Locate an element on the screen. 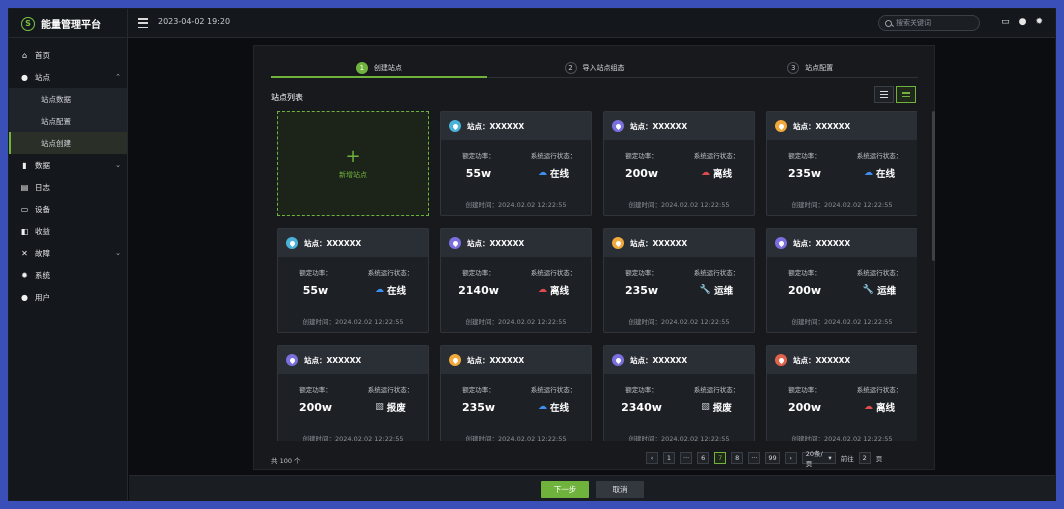 This screenshot has width=1064, height=509. run-status-value: 在线 is located at coordinates (396, 291).